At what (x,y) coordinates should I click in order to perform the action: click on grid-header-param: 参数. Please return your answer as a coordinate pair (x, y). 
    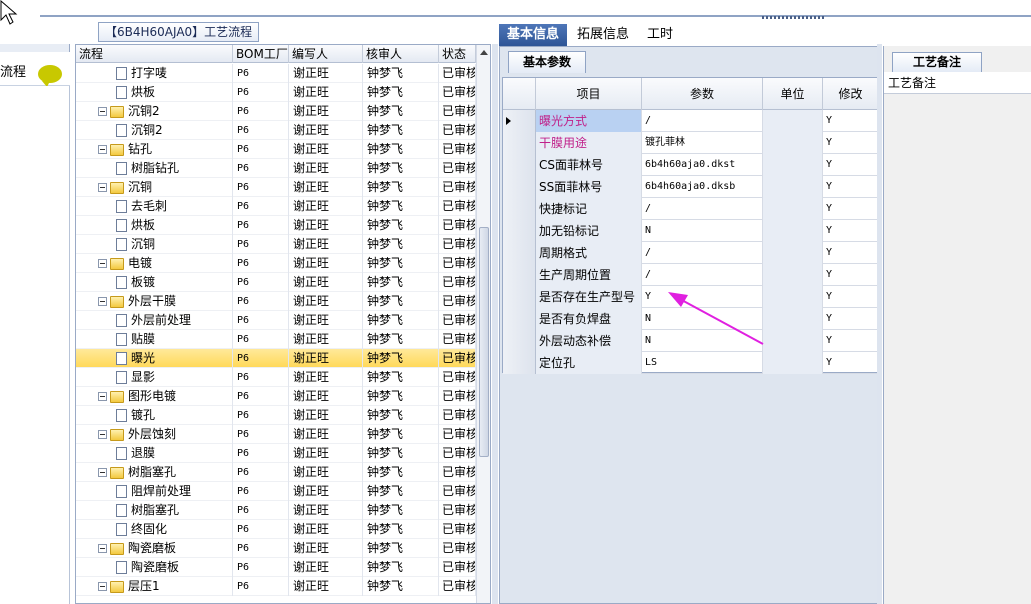
    Looking at the image, I should click on (702, 94).